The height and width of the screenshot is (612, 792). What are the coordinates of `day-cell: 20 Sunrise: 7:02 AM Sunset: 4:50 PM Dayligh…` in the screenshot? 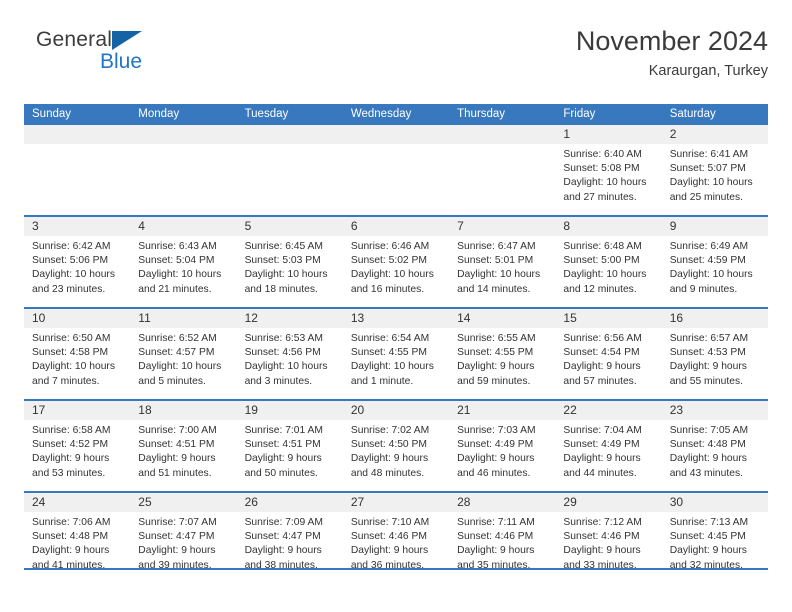 It's located at (396, 446).